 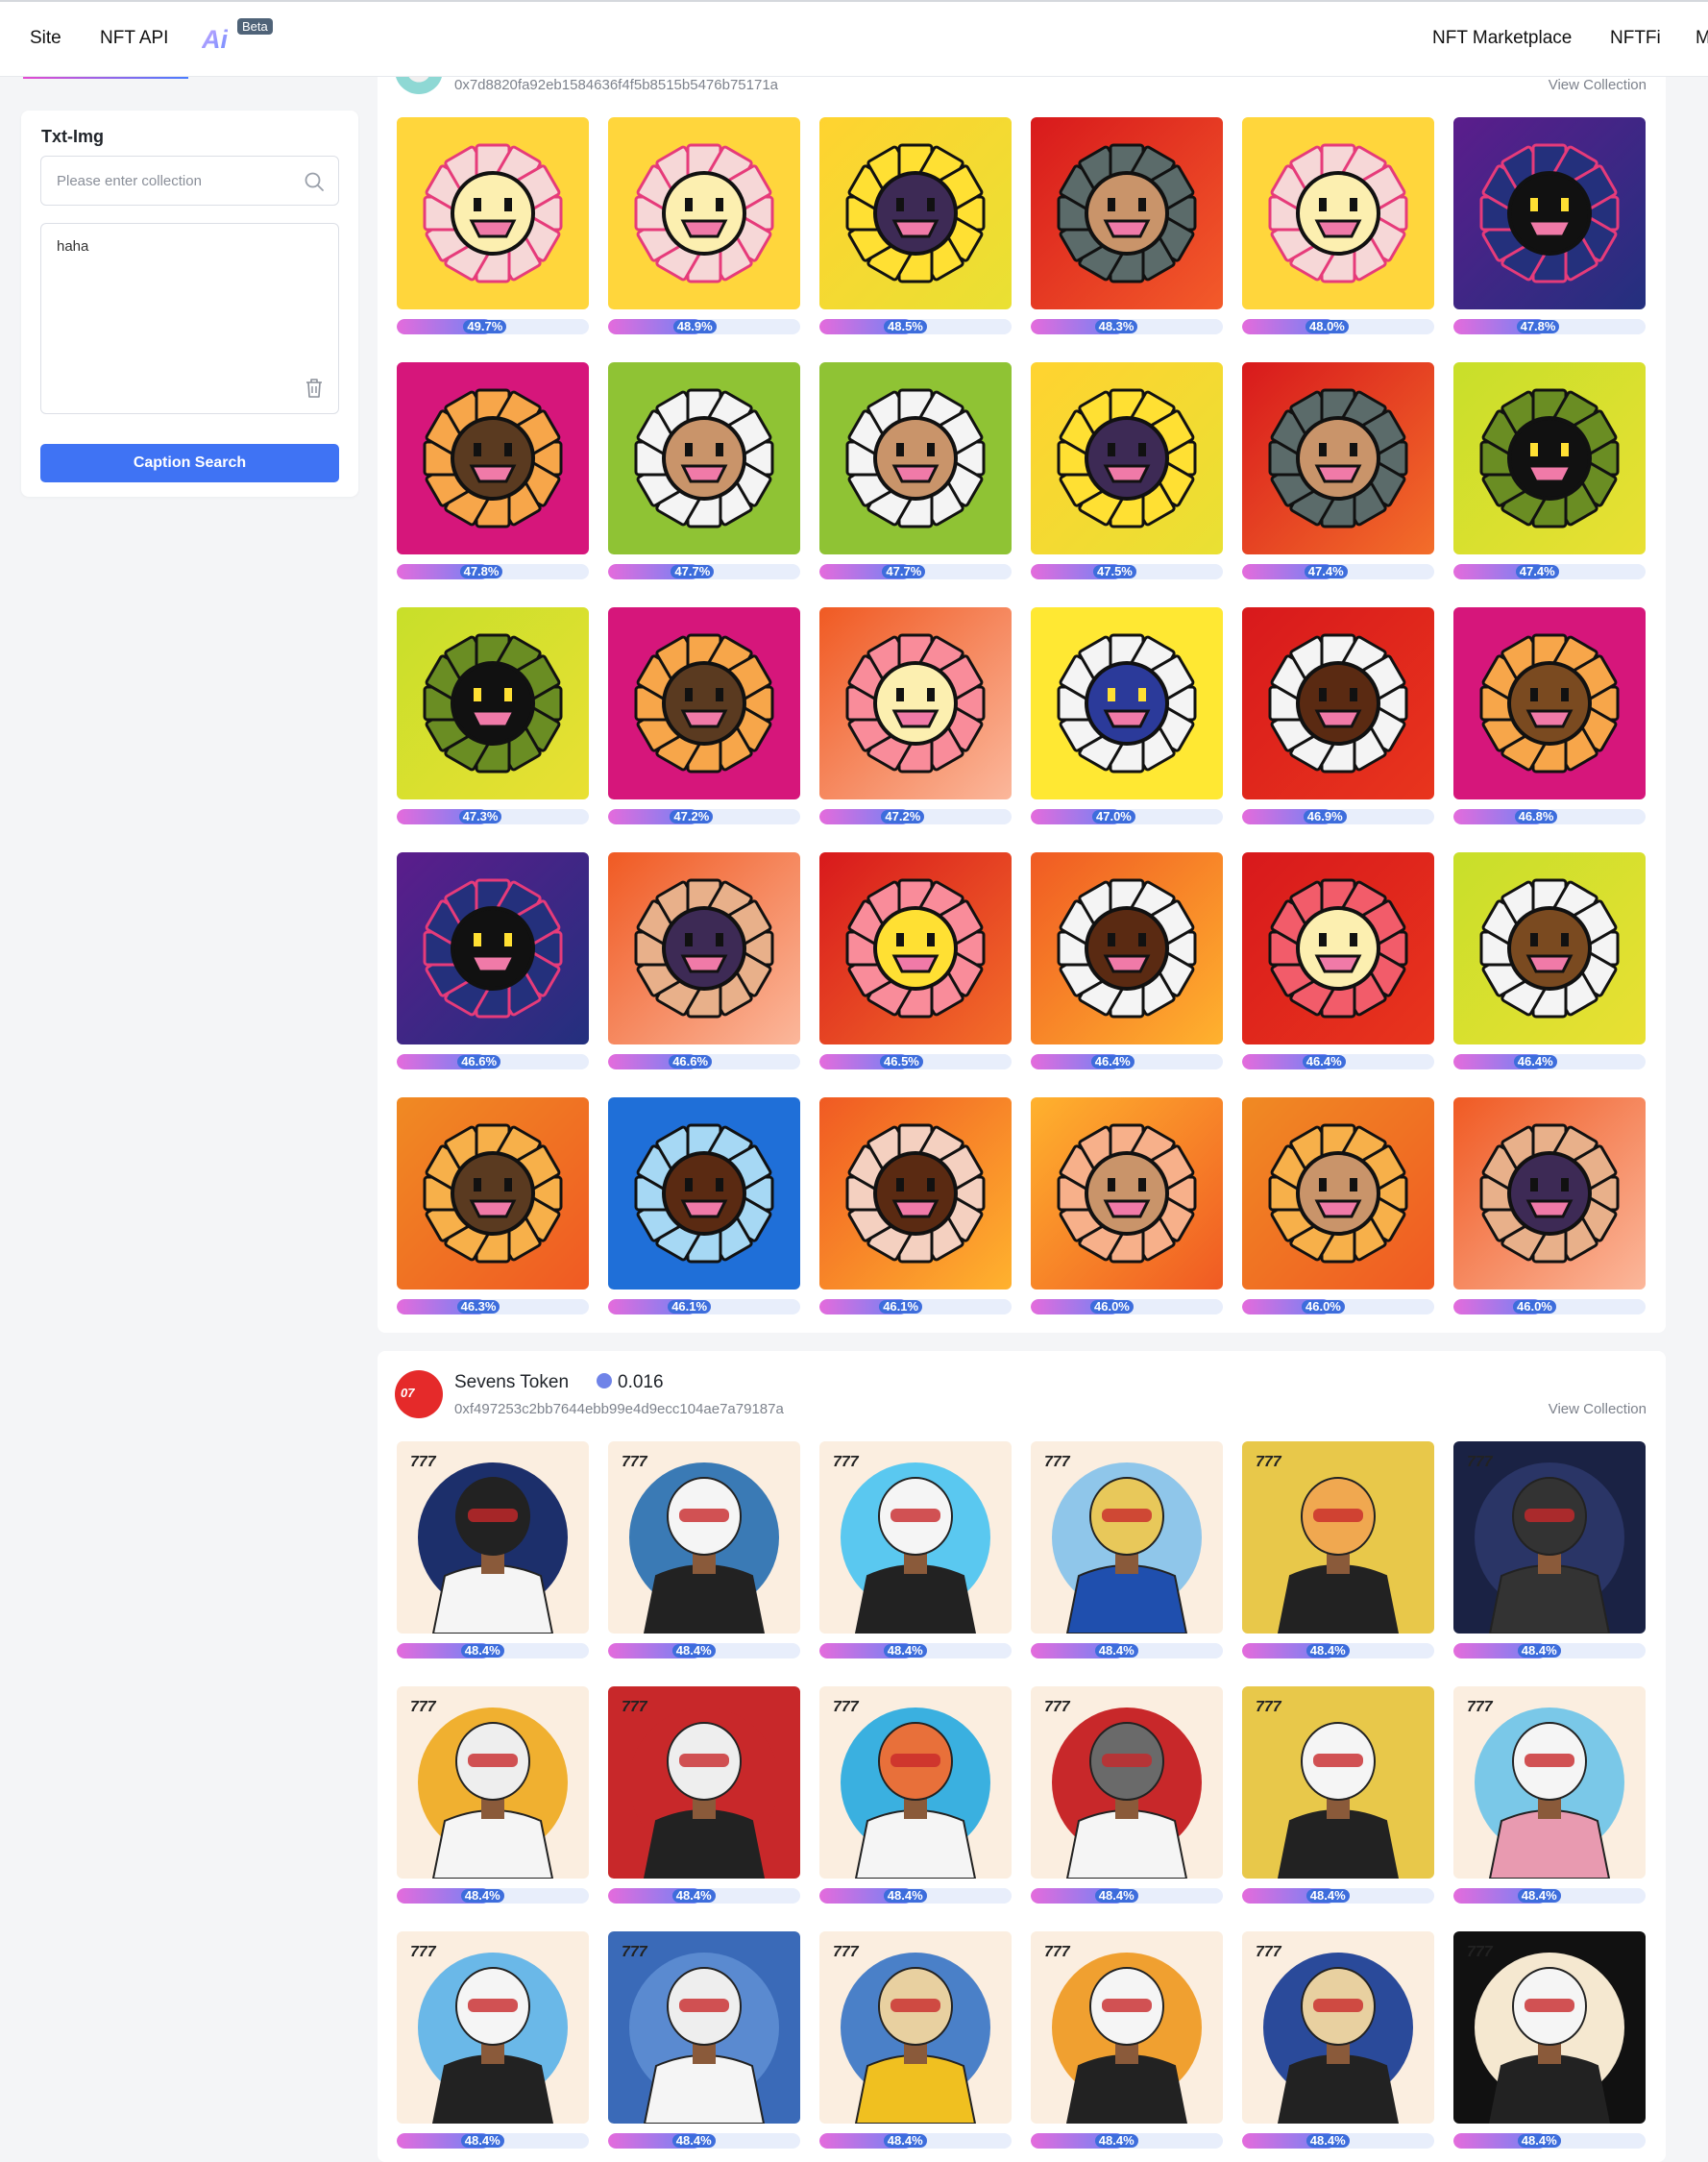 I want to click on ai-logo: Ai, so click(x=215, y=40).